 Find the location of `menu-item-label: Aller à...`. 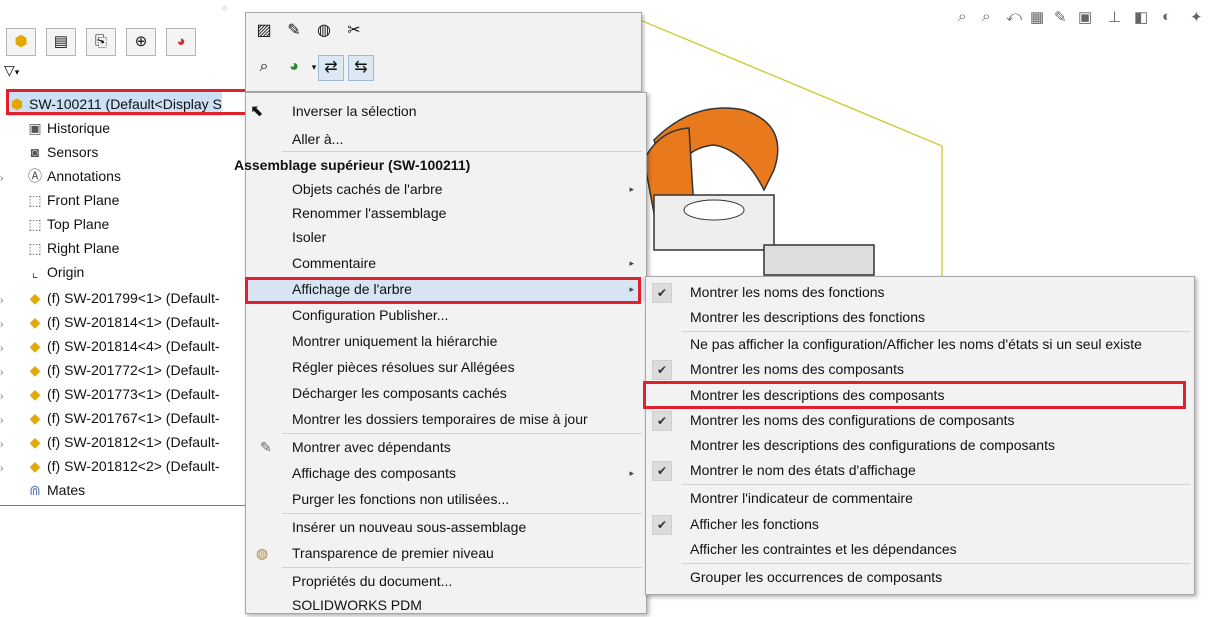

menu-item-label: Aller à... is located at coordinates (318, 139).